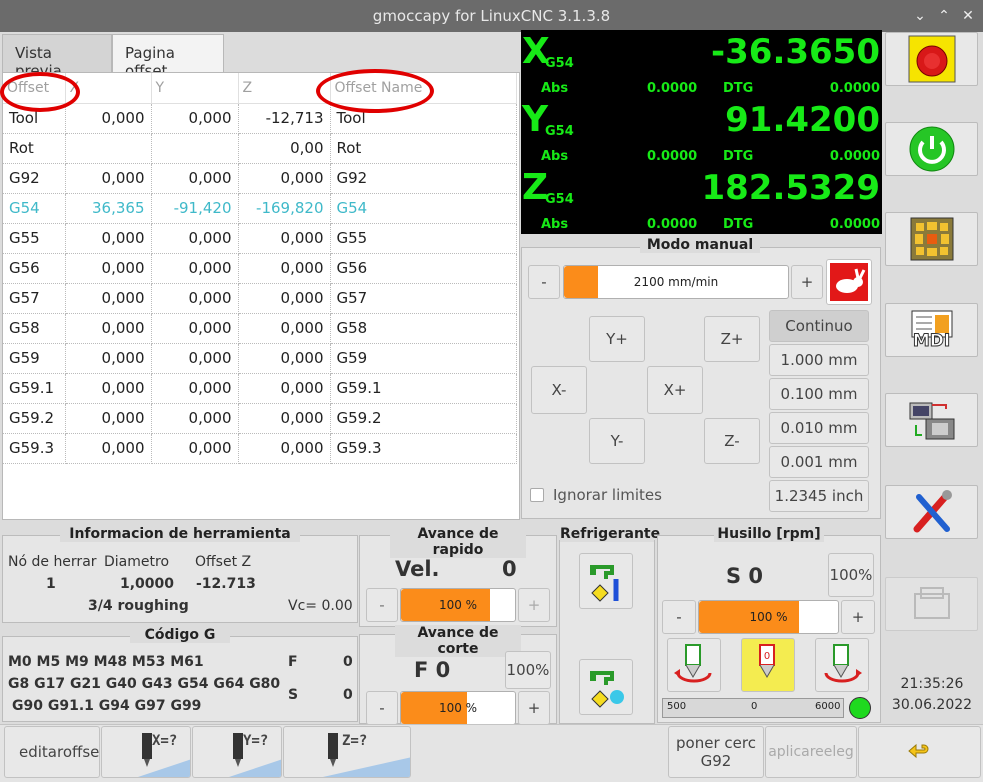  I want to click on spindle-stop-button: 0, so click(768, 665).